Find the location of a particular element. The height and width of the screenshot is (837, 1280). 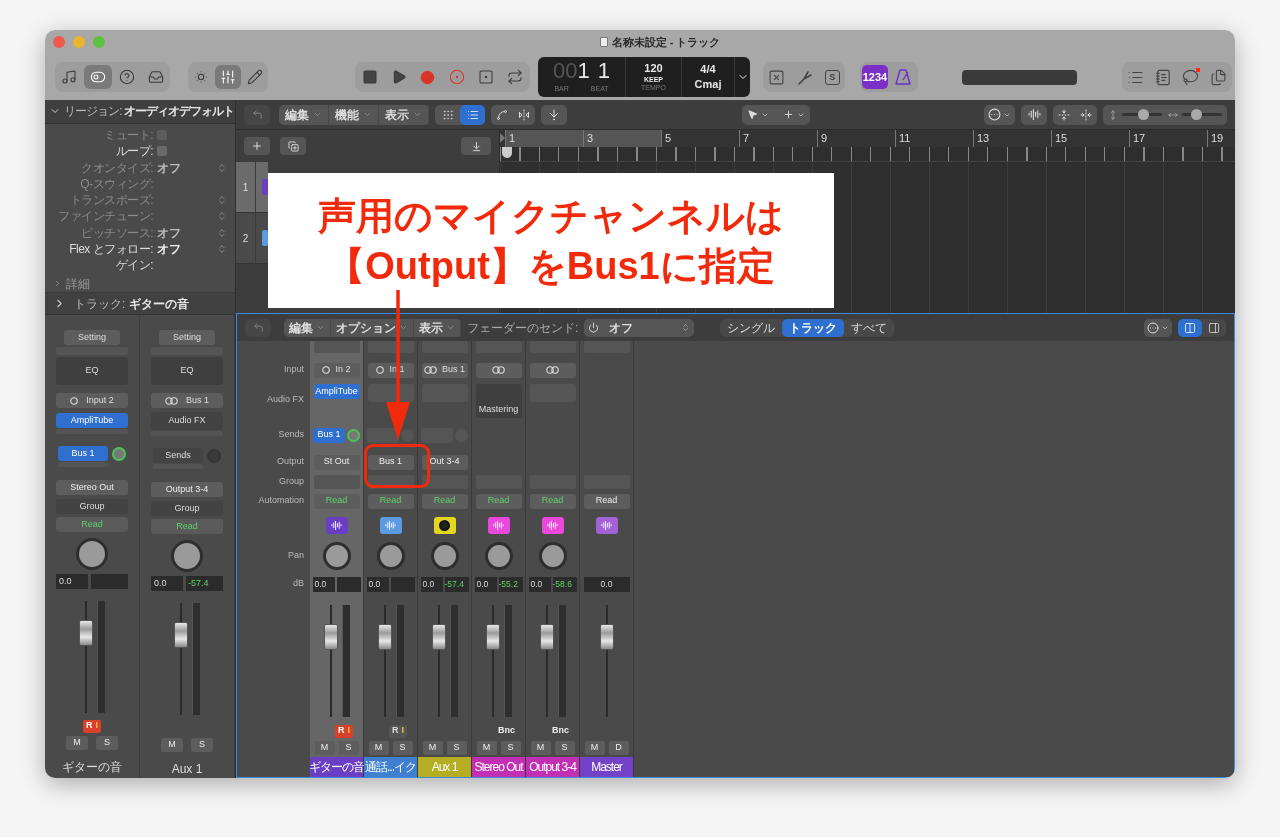

track-header: 1 is located at coordinates (252, 187).